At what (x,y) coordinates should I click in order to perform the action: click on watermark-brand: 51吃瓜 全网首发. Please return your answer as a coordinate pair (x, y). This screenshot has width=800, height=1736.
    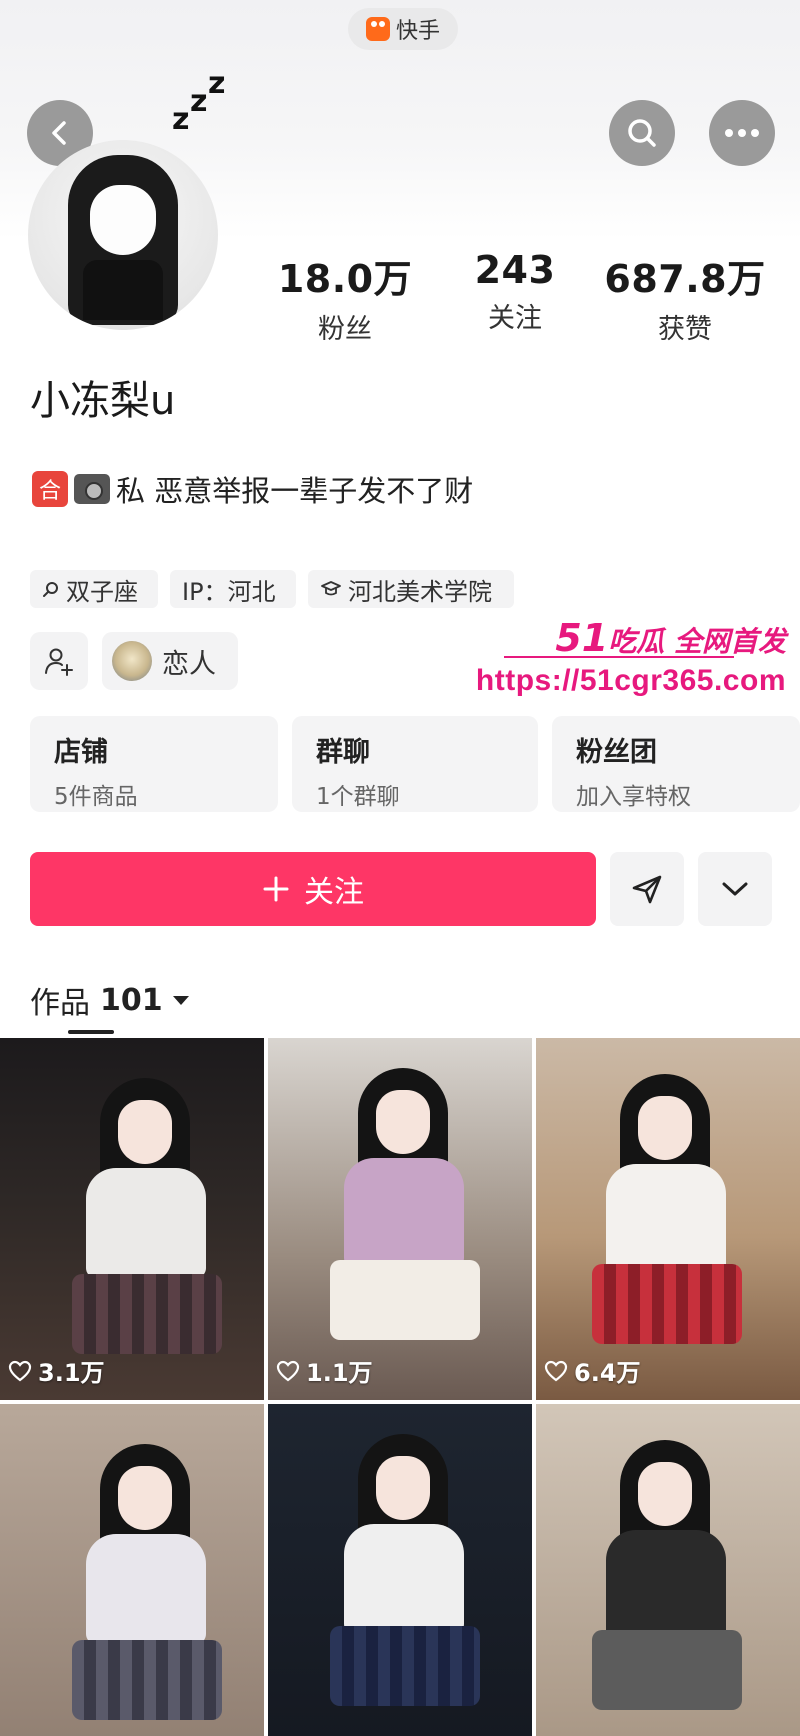
    Looking at the image, I should click on (670, 638).